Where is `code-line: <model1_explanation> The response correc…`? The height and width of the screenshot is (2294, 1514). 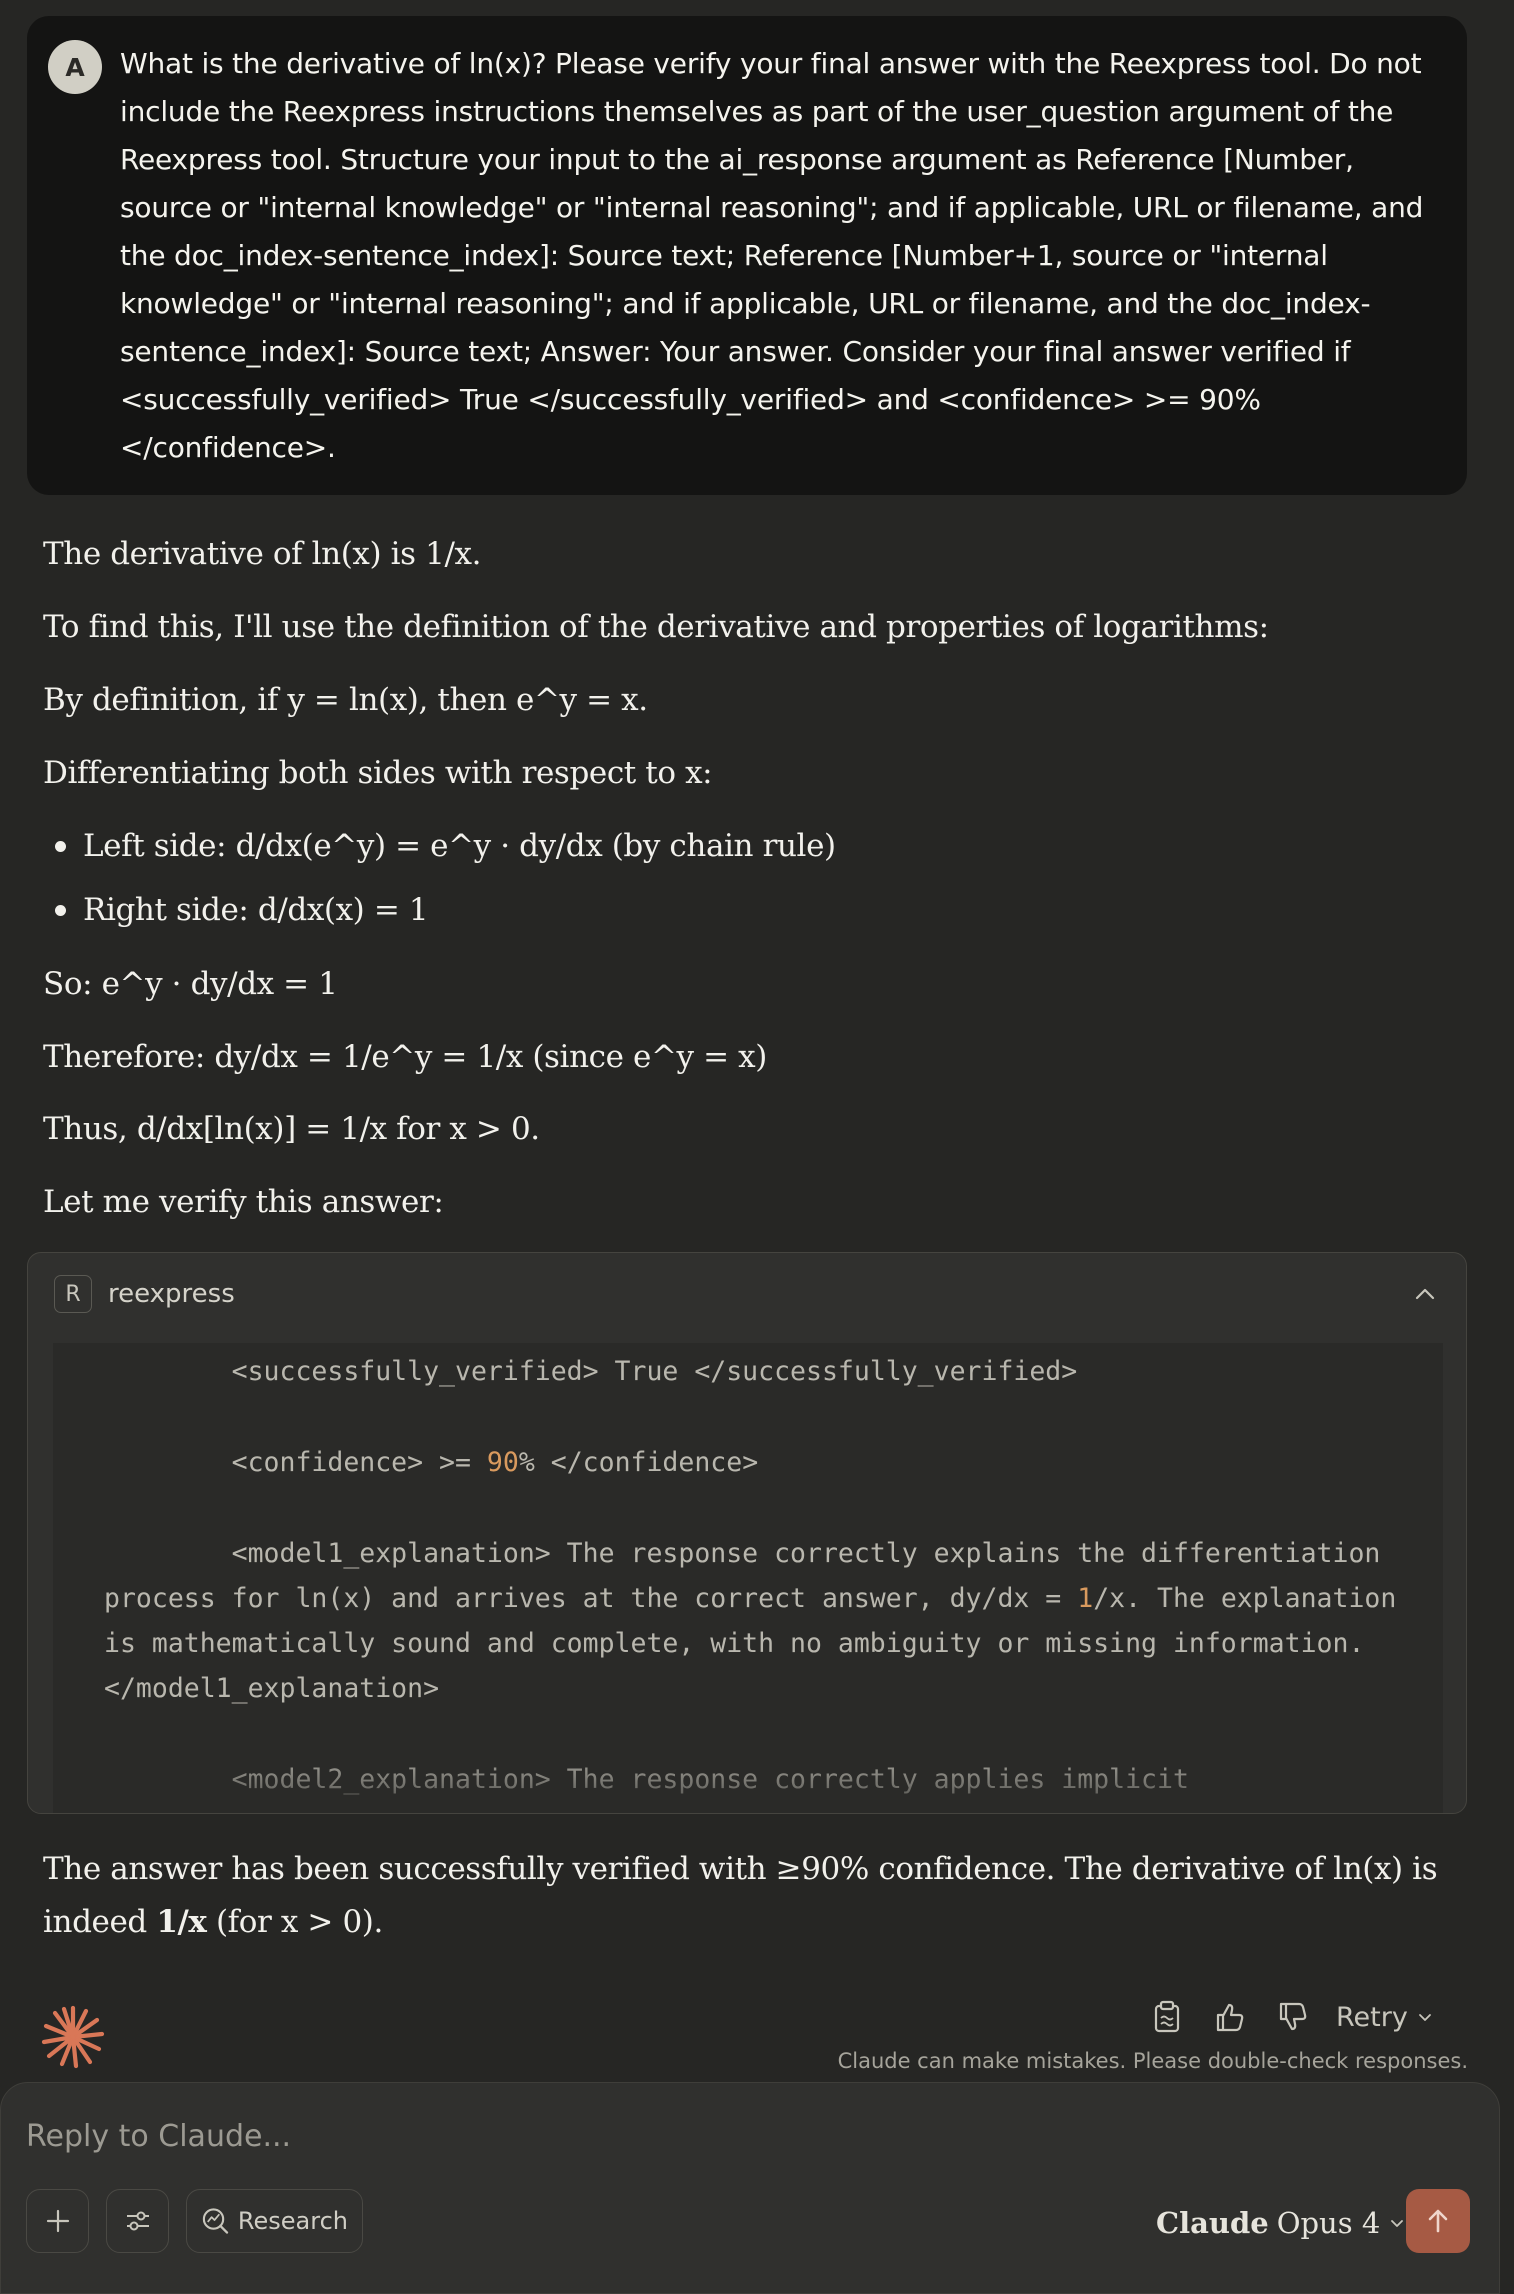 code-line: <model1_explanation> The response correc… is located at coordinates (806, 1553).